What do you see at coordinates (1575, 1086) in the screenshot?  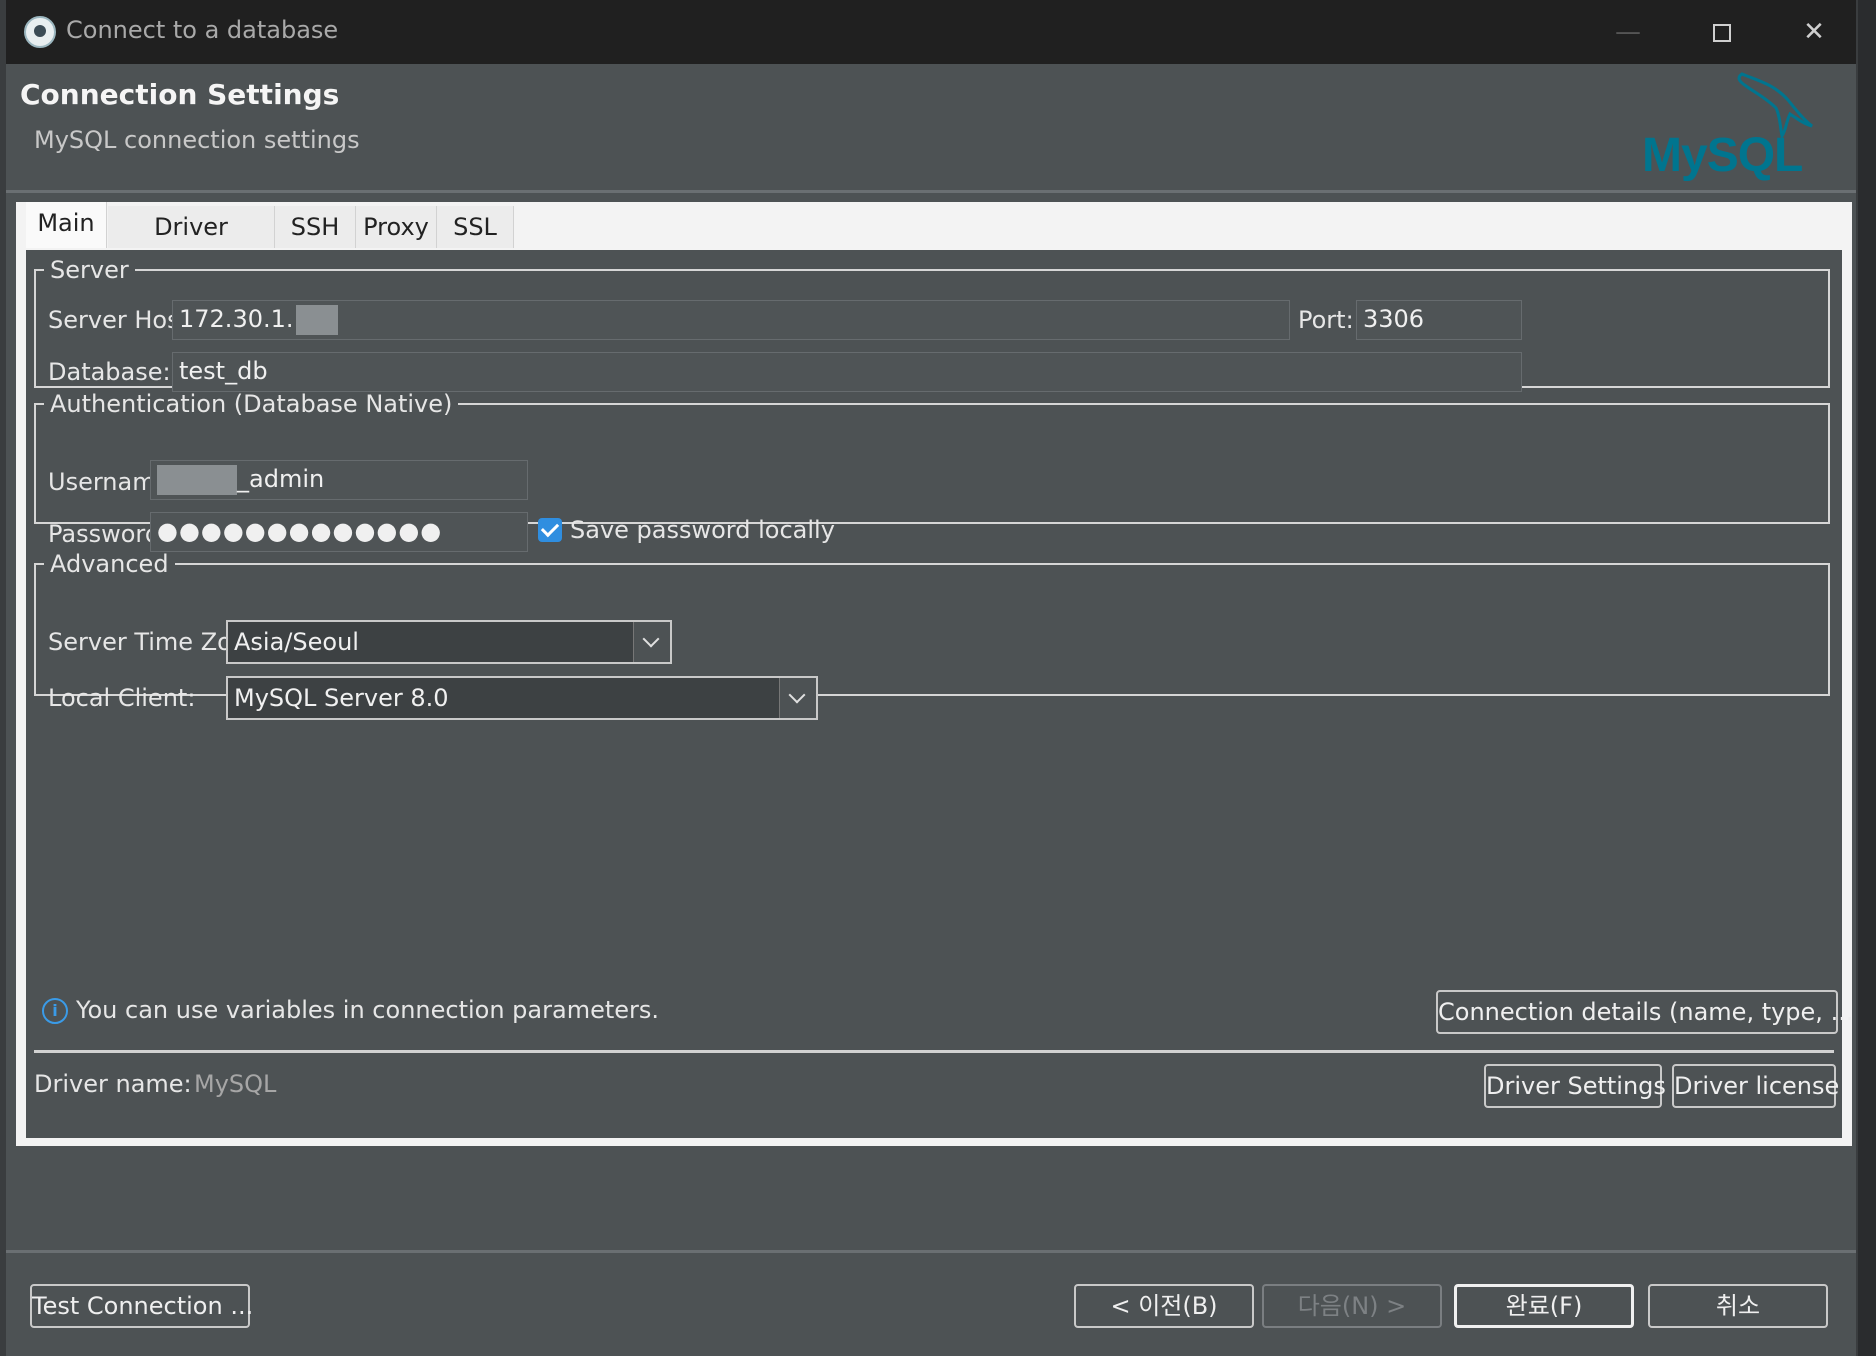 I see `driver-settings-button: Driver Settings` at bounding box center [1575, 1086].